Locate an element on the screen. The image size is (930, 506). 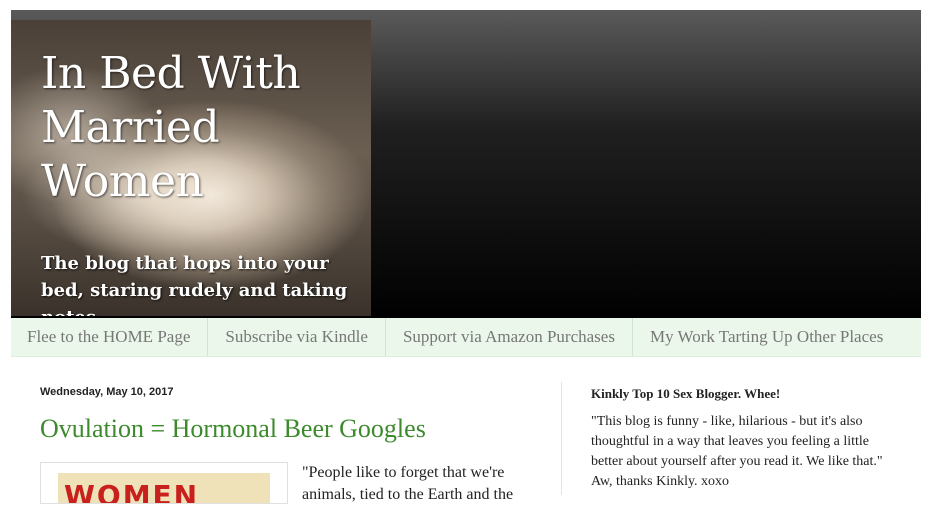
post-image-poster: WOMEN is located at coordinates (164, 488).